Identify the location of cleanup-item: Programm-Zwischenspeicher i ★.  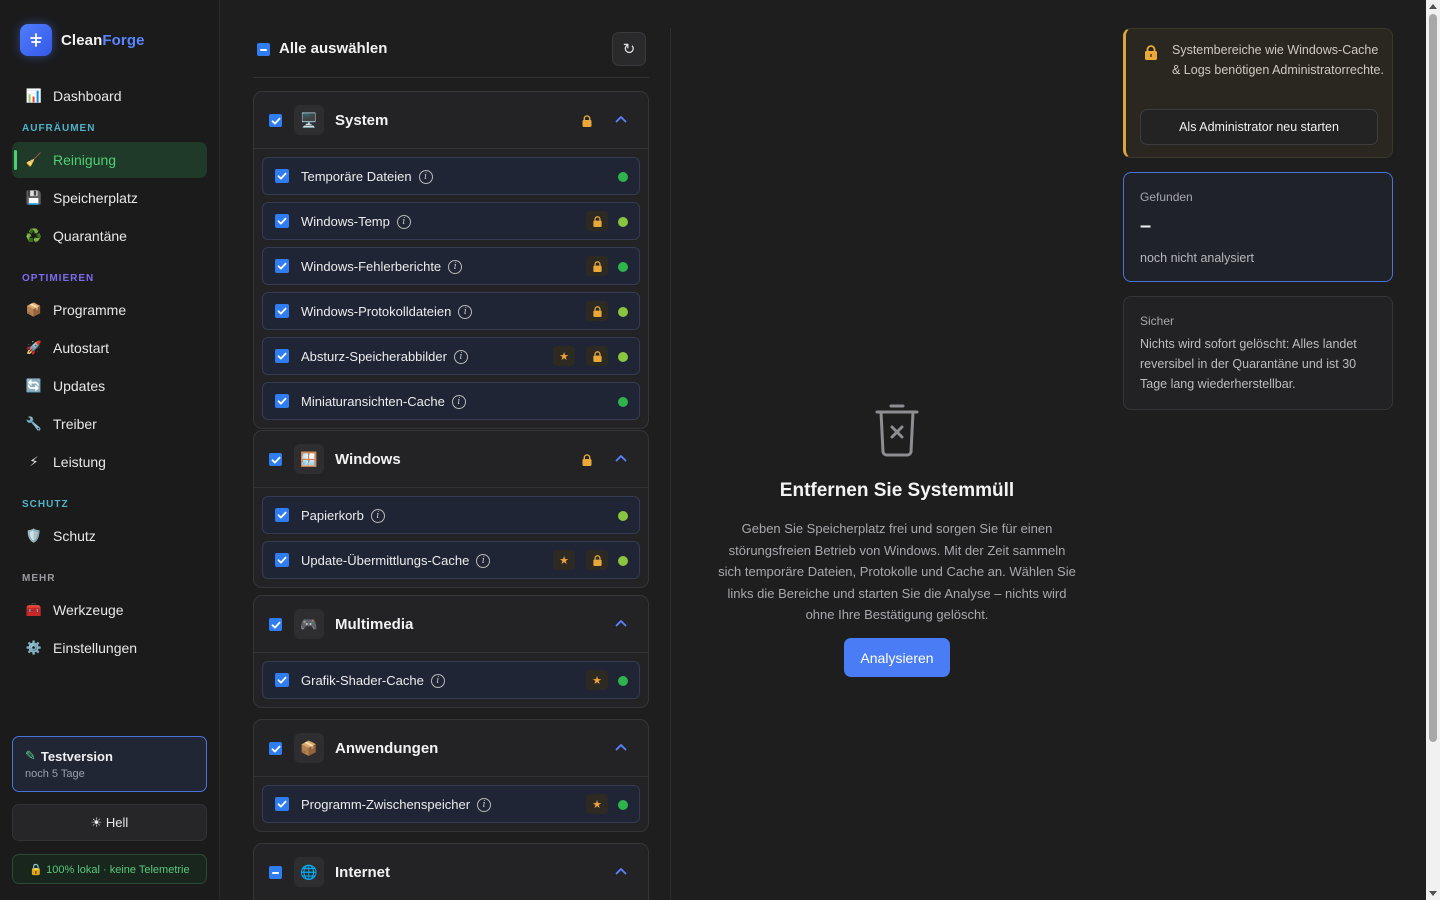
(451, 804).